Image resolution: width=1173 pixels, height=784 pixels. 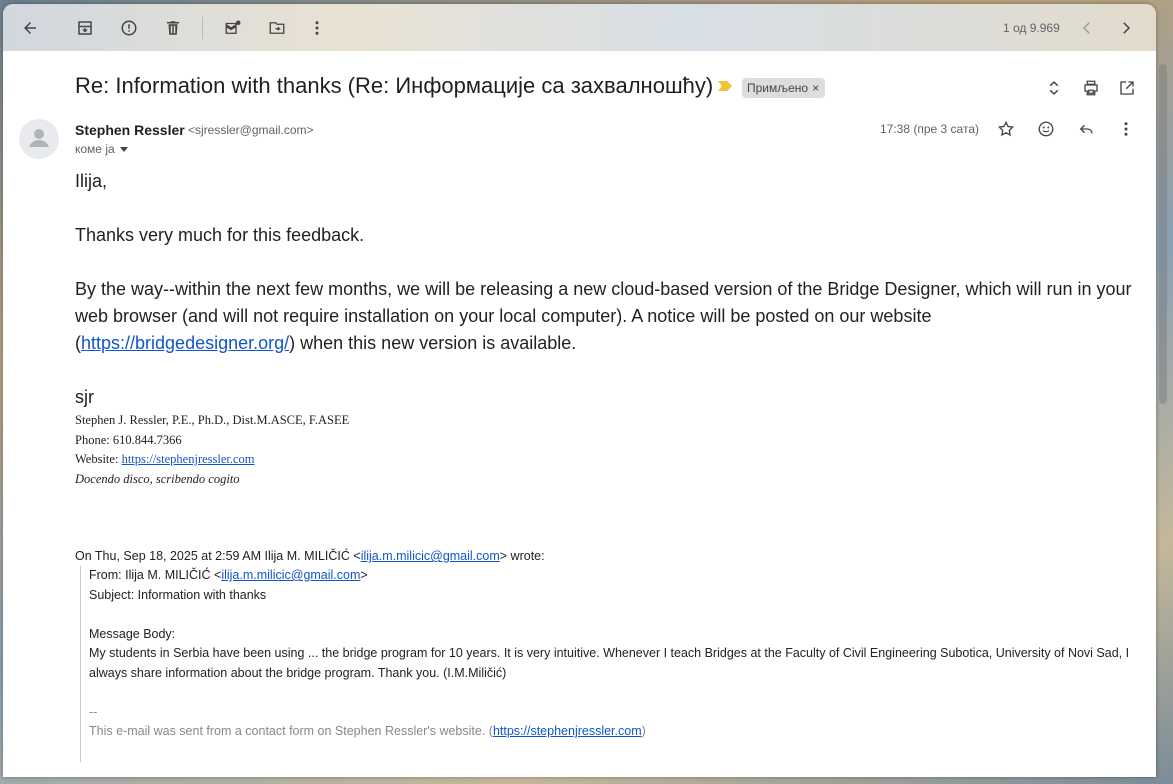 I want to click on remove-label-button: ×, so click(x=815, y=88).